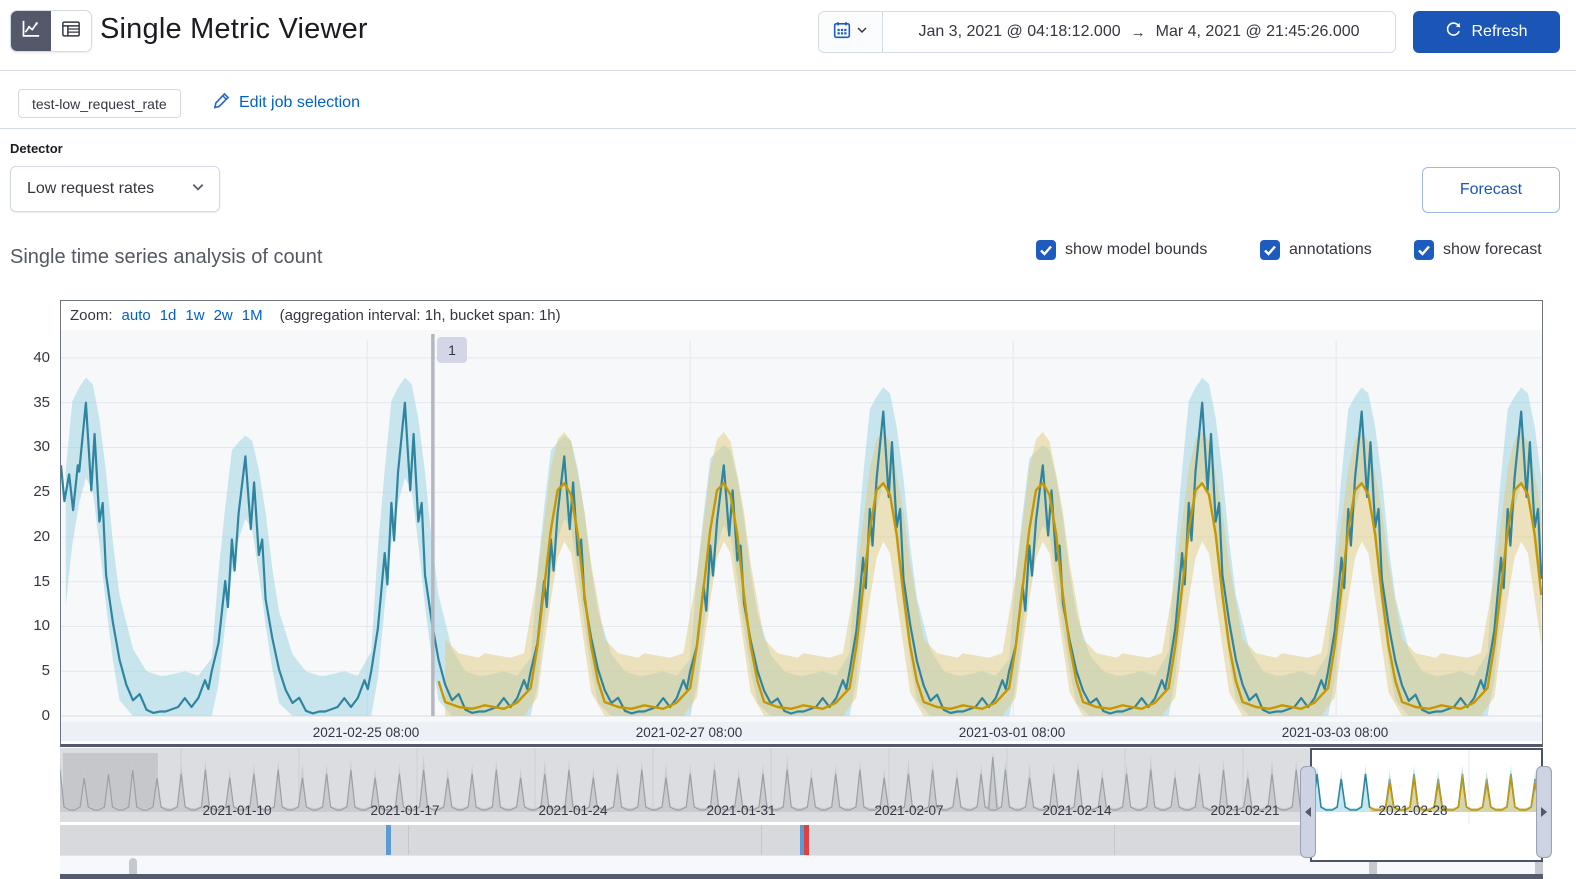  What do you see at coordinates (788, 128) in the screenshot?
I see `job-bar-divider` at bounding box center [788, 128].